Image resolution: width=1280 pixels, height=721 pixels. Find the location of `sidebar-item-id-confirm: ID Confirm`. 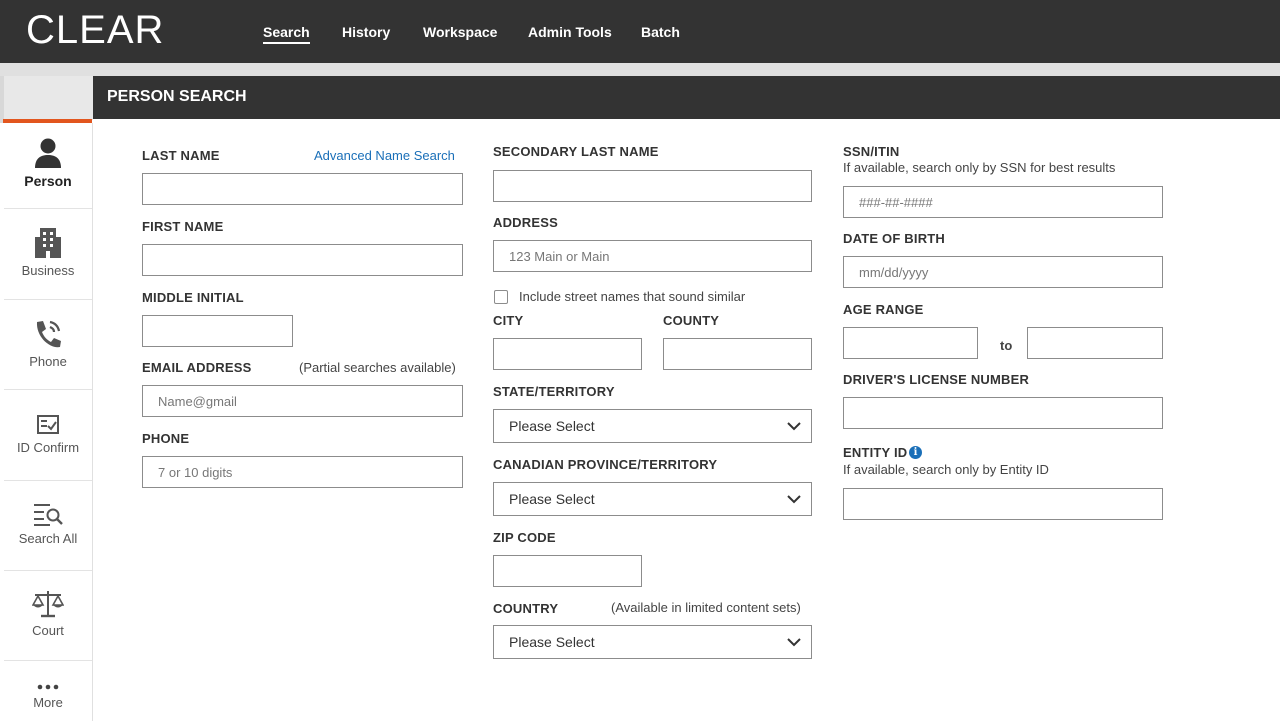

sidebar-item-id-confirm: ID Confirm is located at coordinates (48, 435).